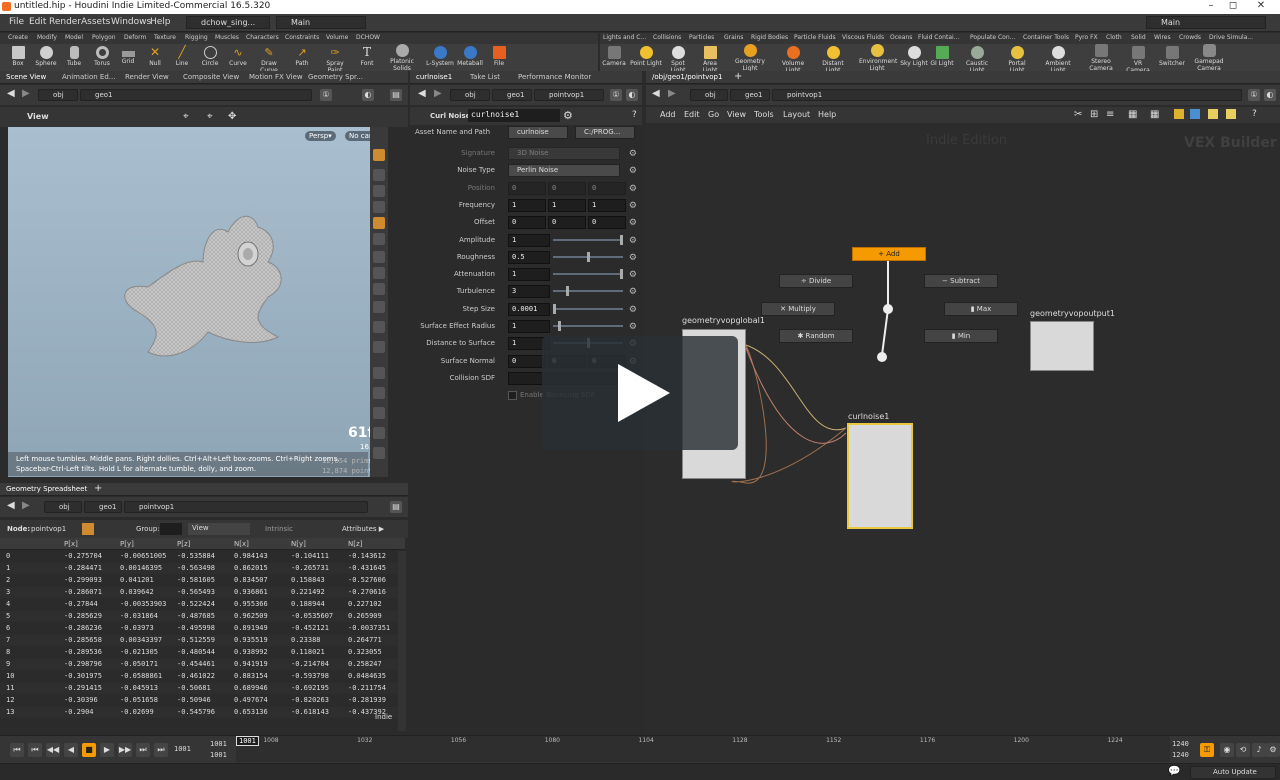 The height and width of the screenshot is (780, 1280). What do you see at coordinates (104, 37) in the screenshot?
I see `shelf-tab-polygon: Polygon` at bounding box center [104, 37].